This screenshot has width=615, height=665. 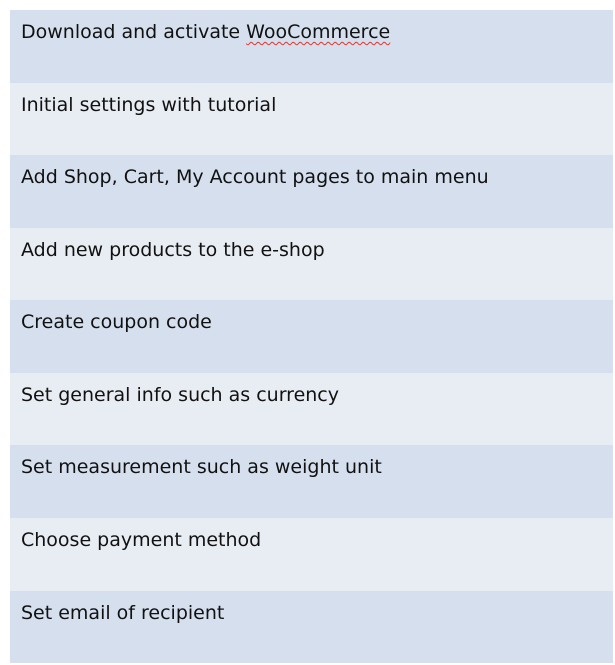 What do you see at coordinates (201, 467) in the screenshot?
I see `step-text: Set measurement such as weight unit` at bounding box center [201, 467].